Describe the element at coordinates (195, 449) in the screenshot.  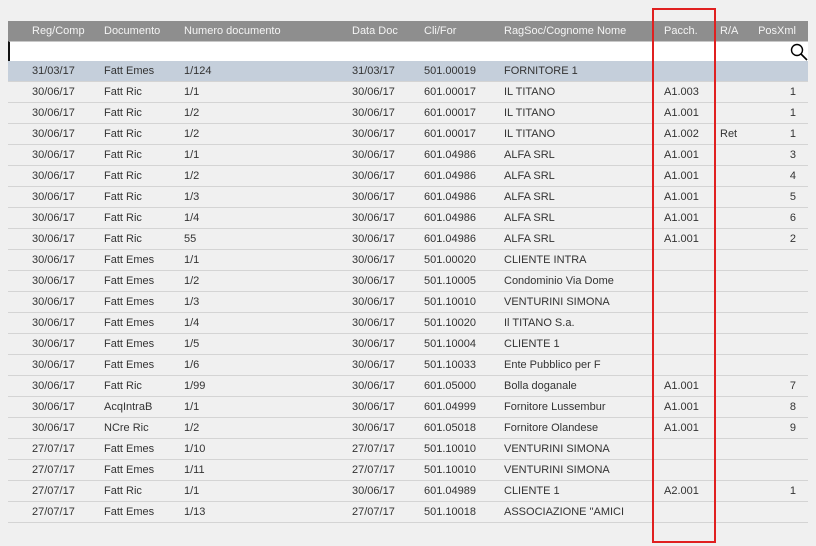
I see `table-cell: 1/10` at that location.